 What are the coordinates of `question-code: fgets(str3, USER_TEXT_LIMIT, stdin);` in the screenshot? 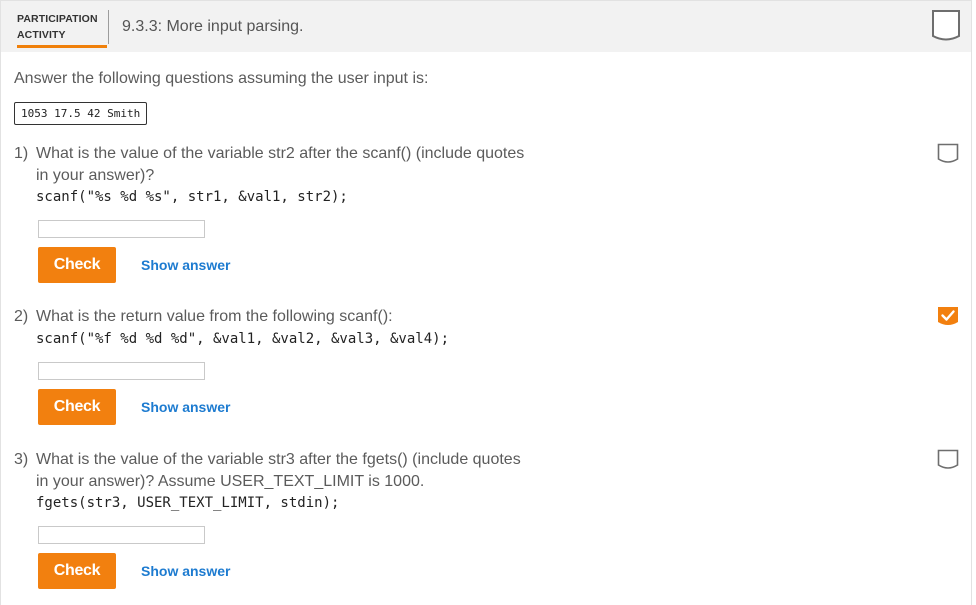 It's located at (188, 503).